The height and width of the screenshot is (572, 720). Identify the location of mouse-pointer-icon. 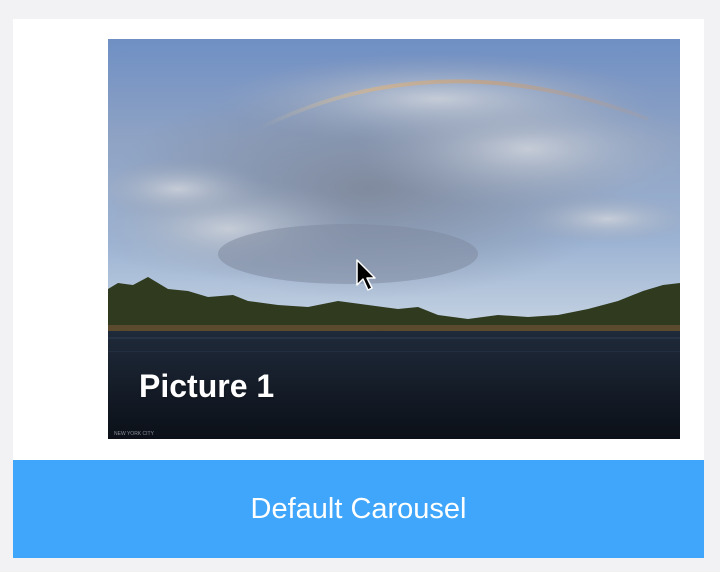
(366, 275).